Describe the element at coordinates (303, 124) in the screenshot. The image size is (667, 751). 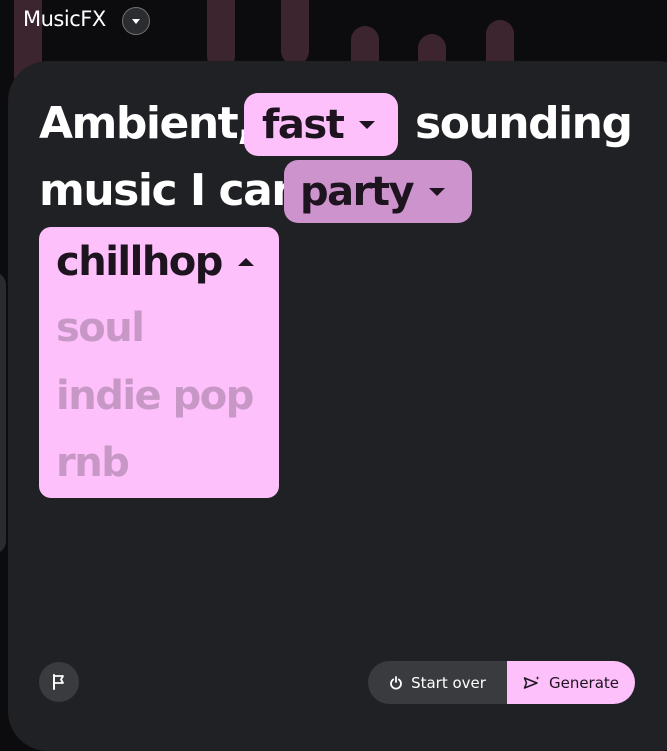
I see `chip-label: fast` at that location.